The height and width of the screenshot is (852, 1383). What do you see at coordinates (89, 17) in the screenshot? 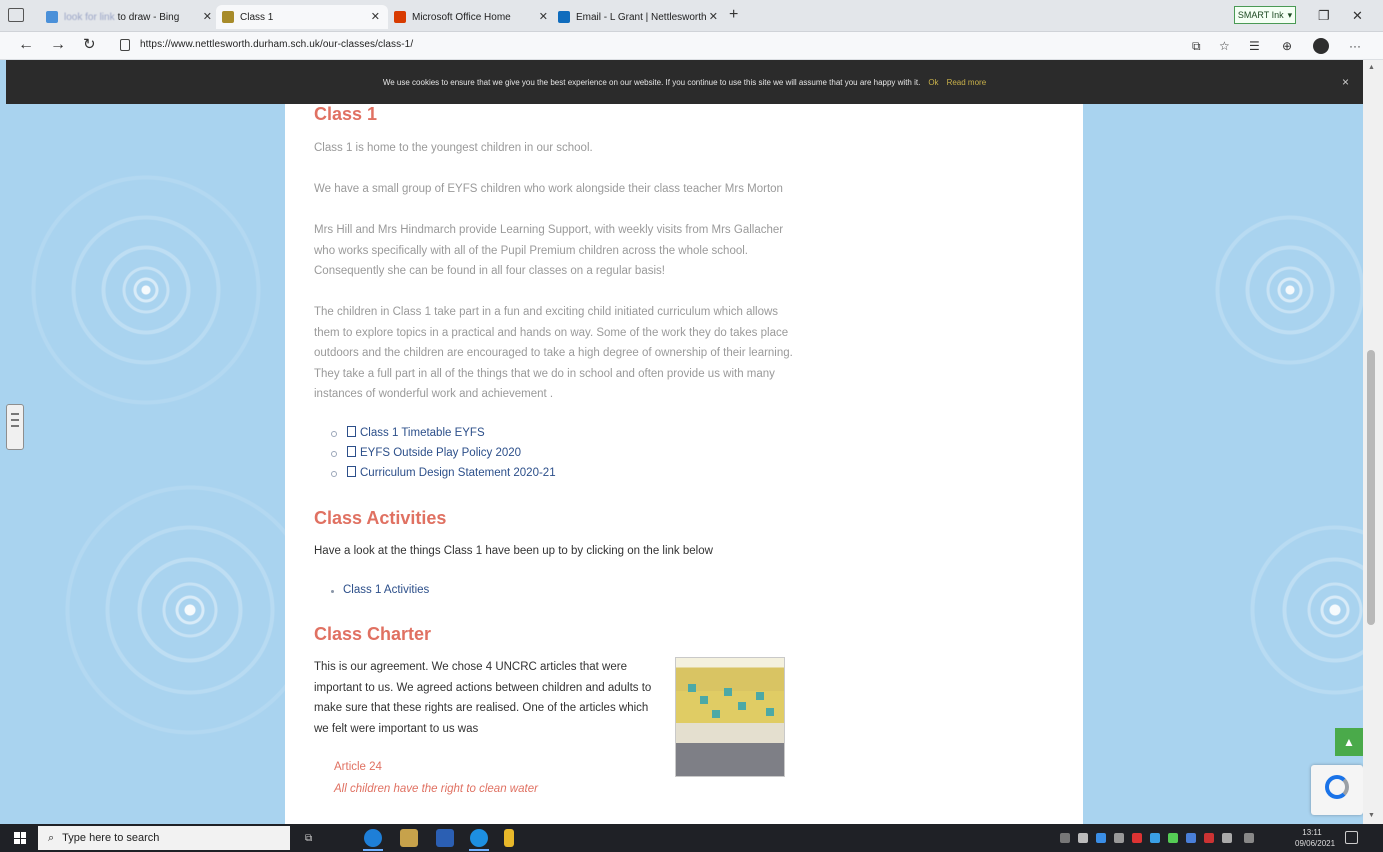
I see `tab-blurred-prefix: look for link` at bounding box center [89, 17].